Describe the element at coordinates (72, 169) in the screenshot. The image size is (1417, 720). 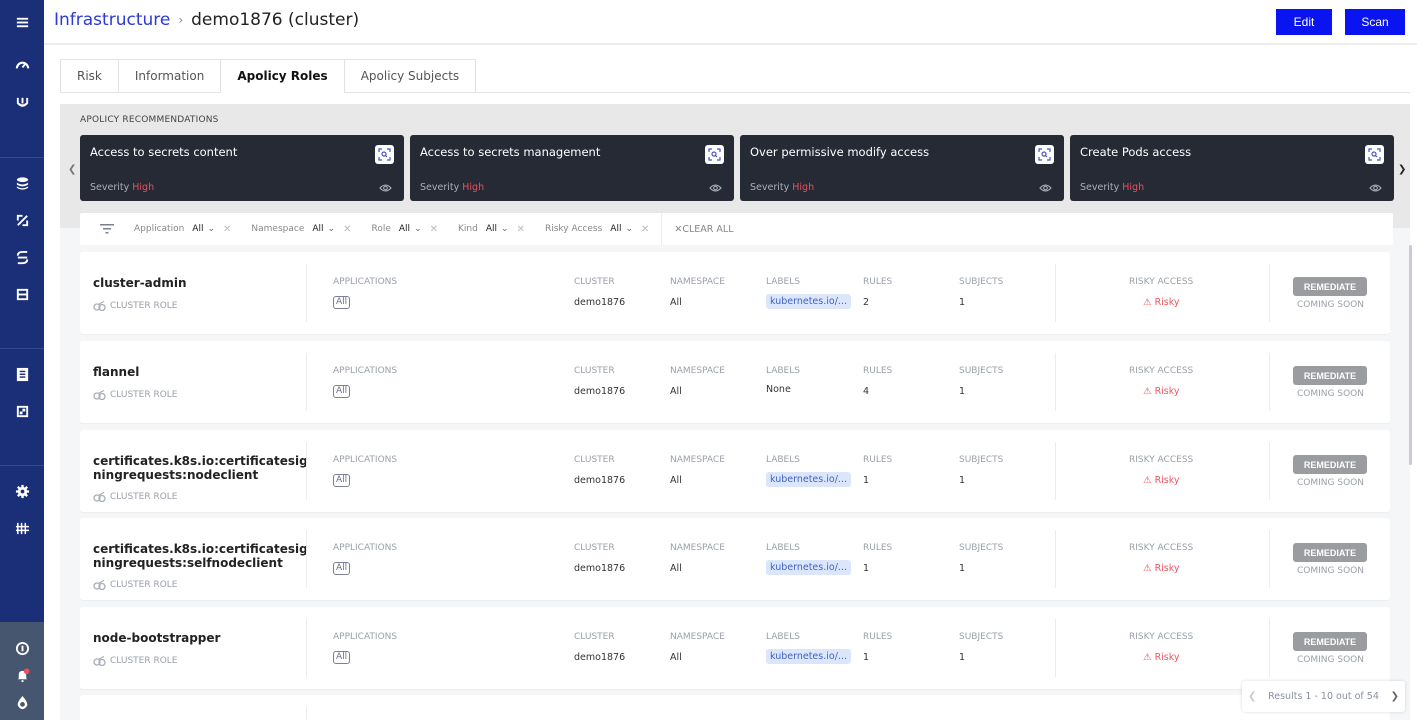
I see `carousel-prev-arrow: ❮` at that location.